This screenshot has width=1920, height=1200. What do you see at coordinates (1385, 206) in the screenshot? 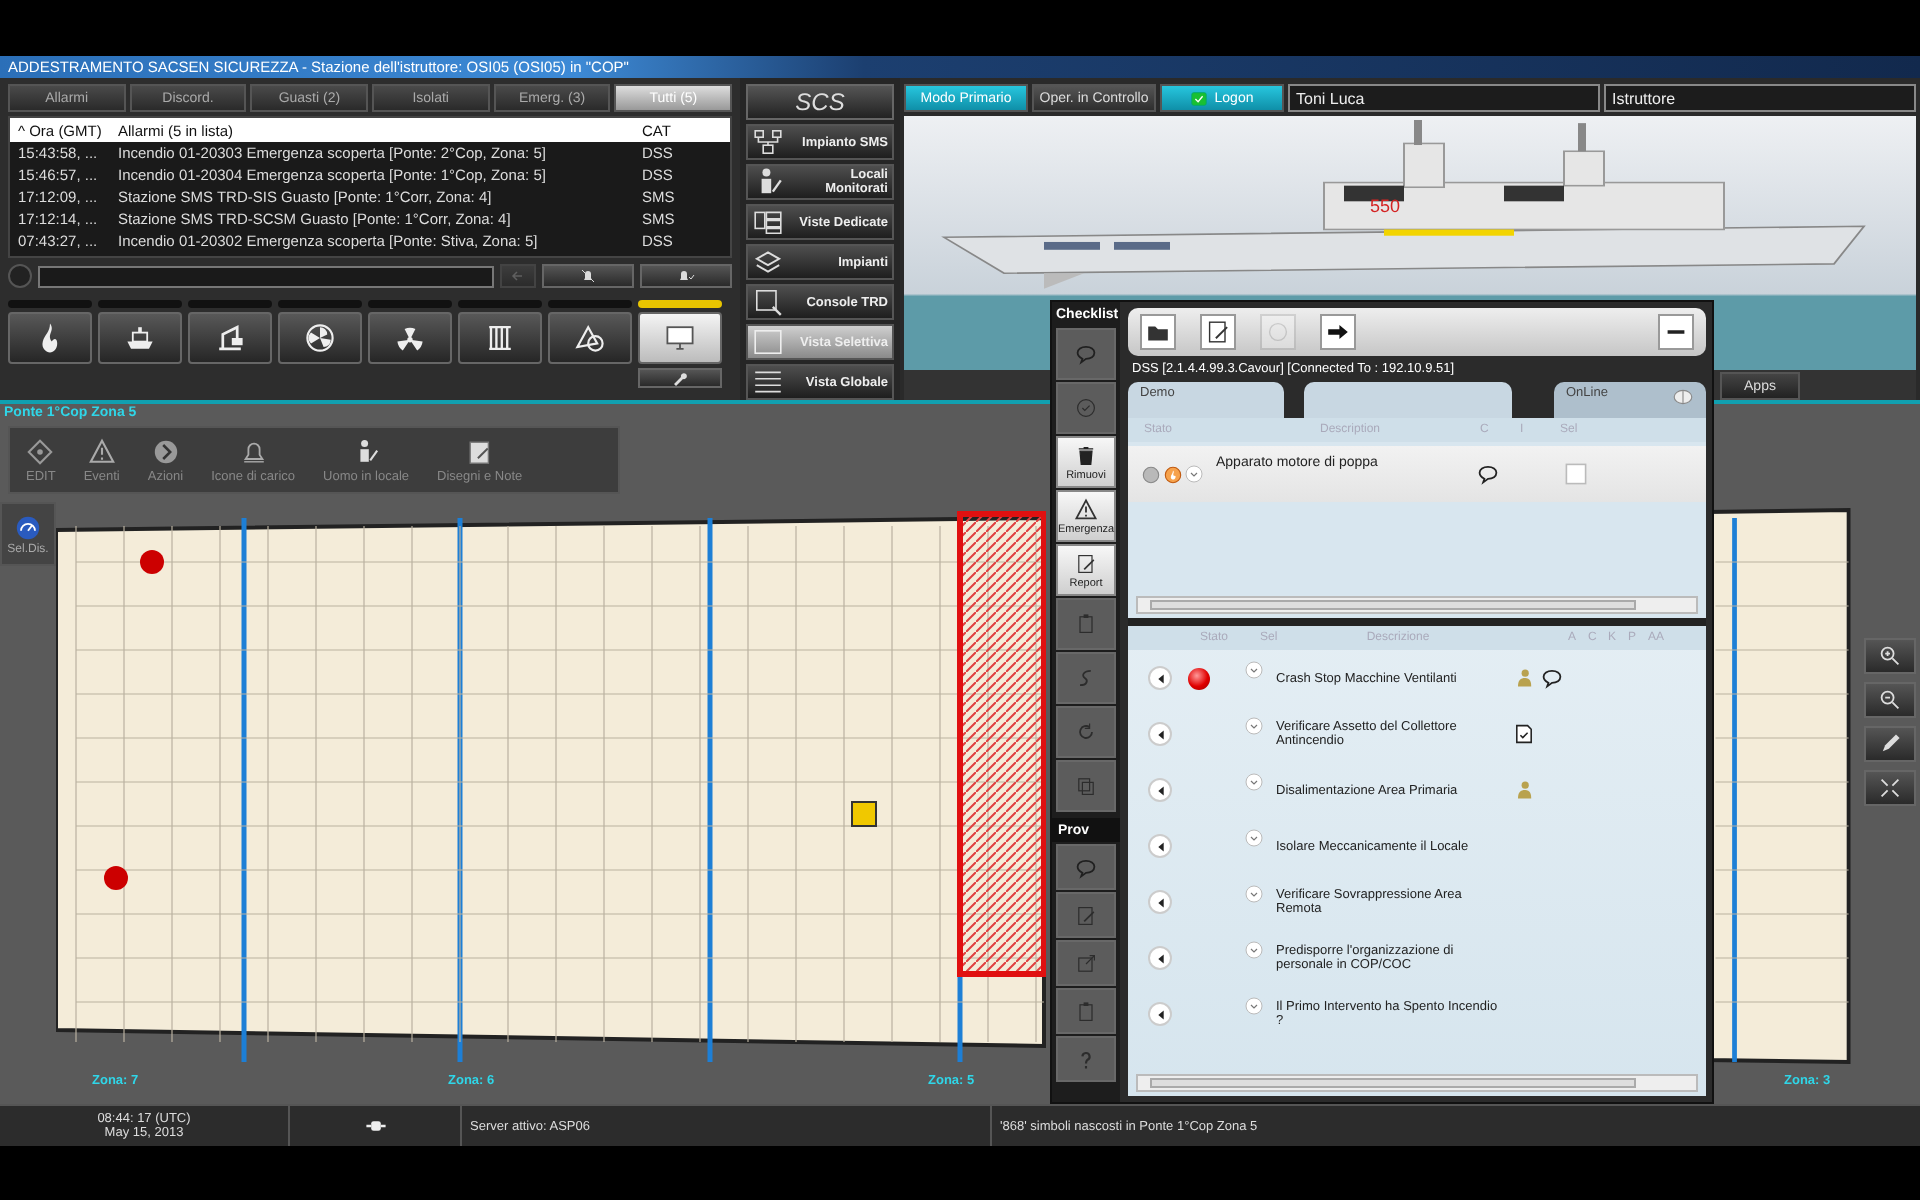
I see `hull-number: 550` at bounding box center [1385, 206].